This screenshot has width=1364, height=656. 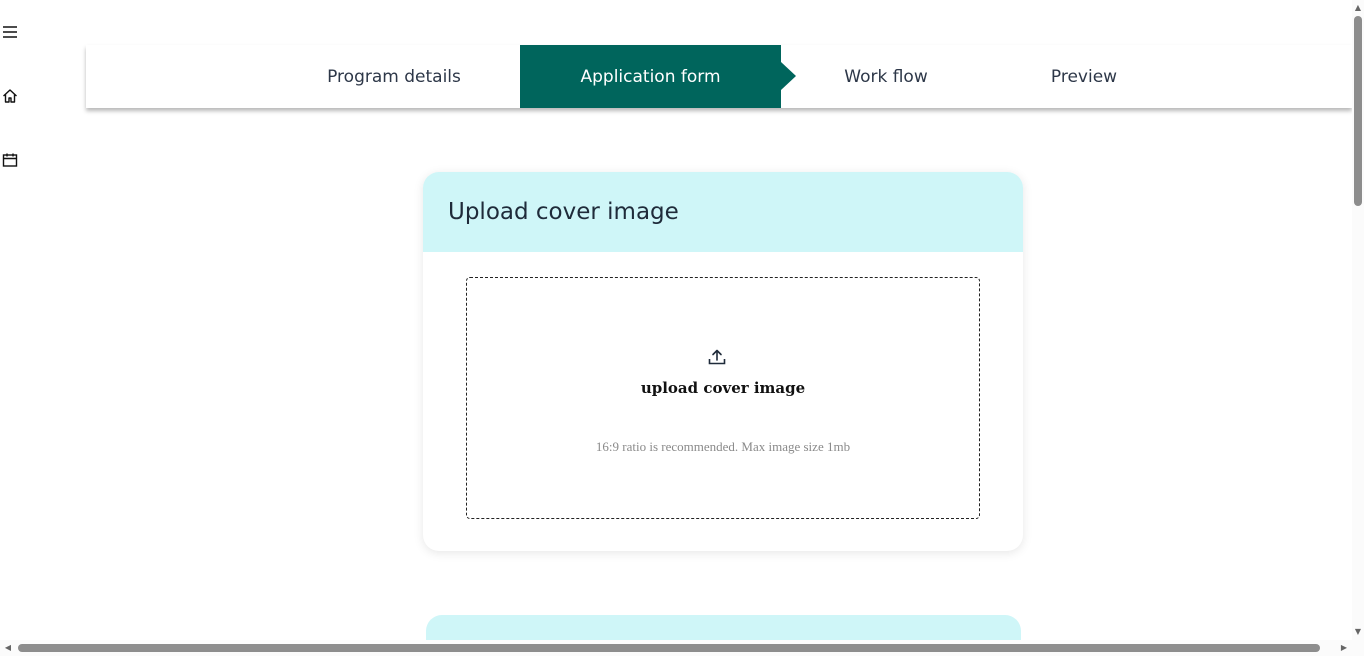 I want to click on step-work-flow: Work flow, so click(x=886, y=76).